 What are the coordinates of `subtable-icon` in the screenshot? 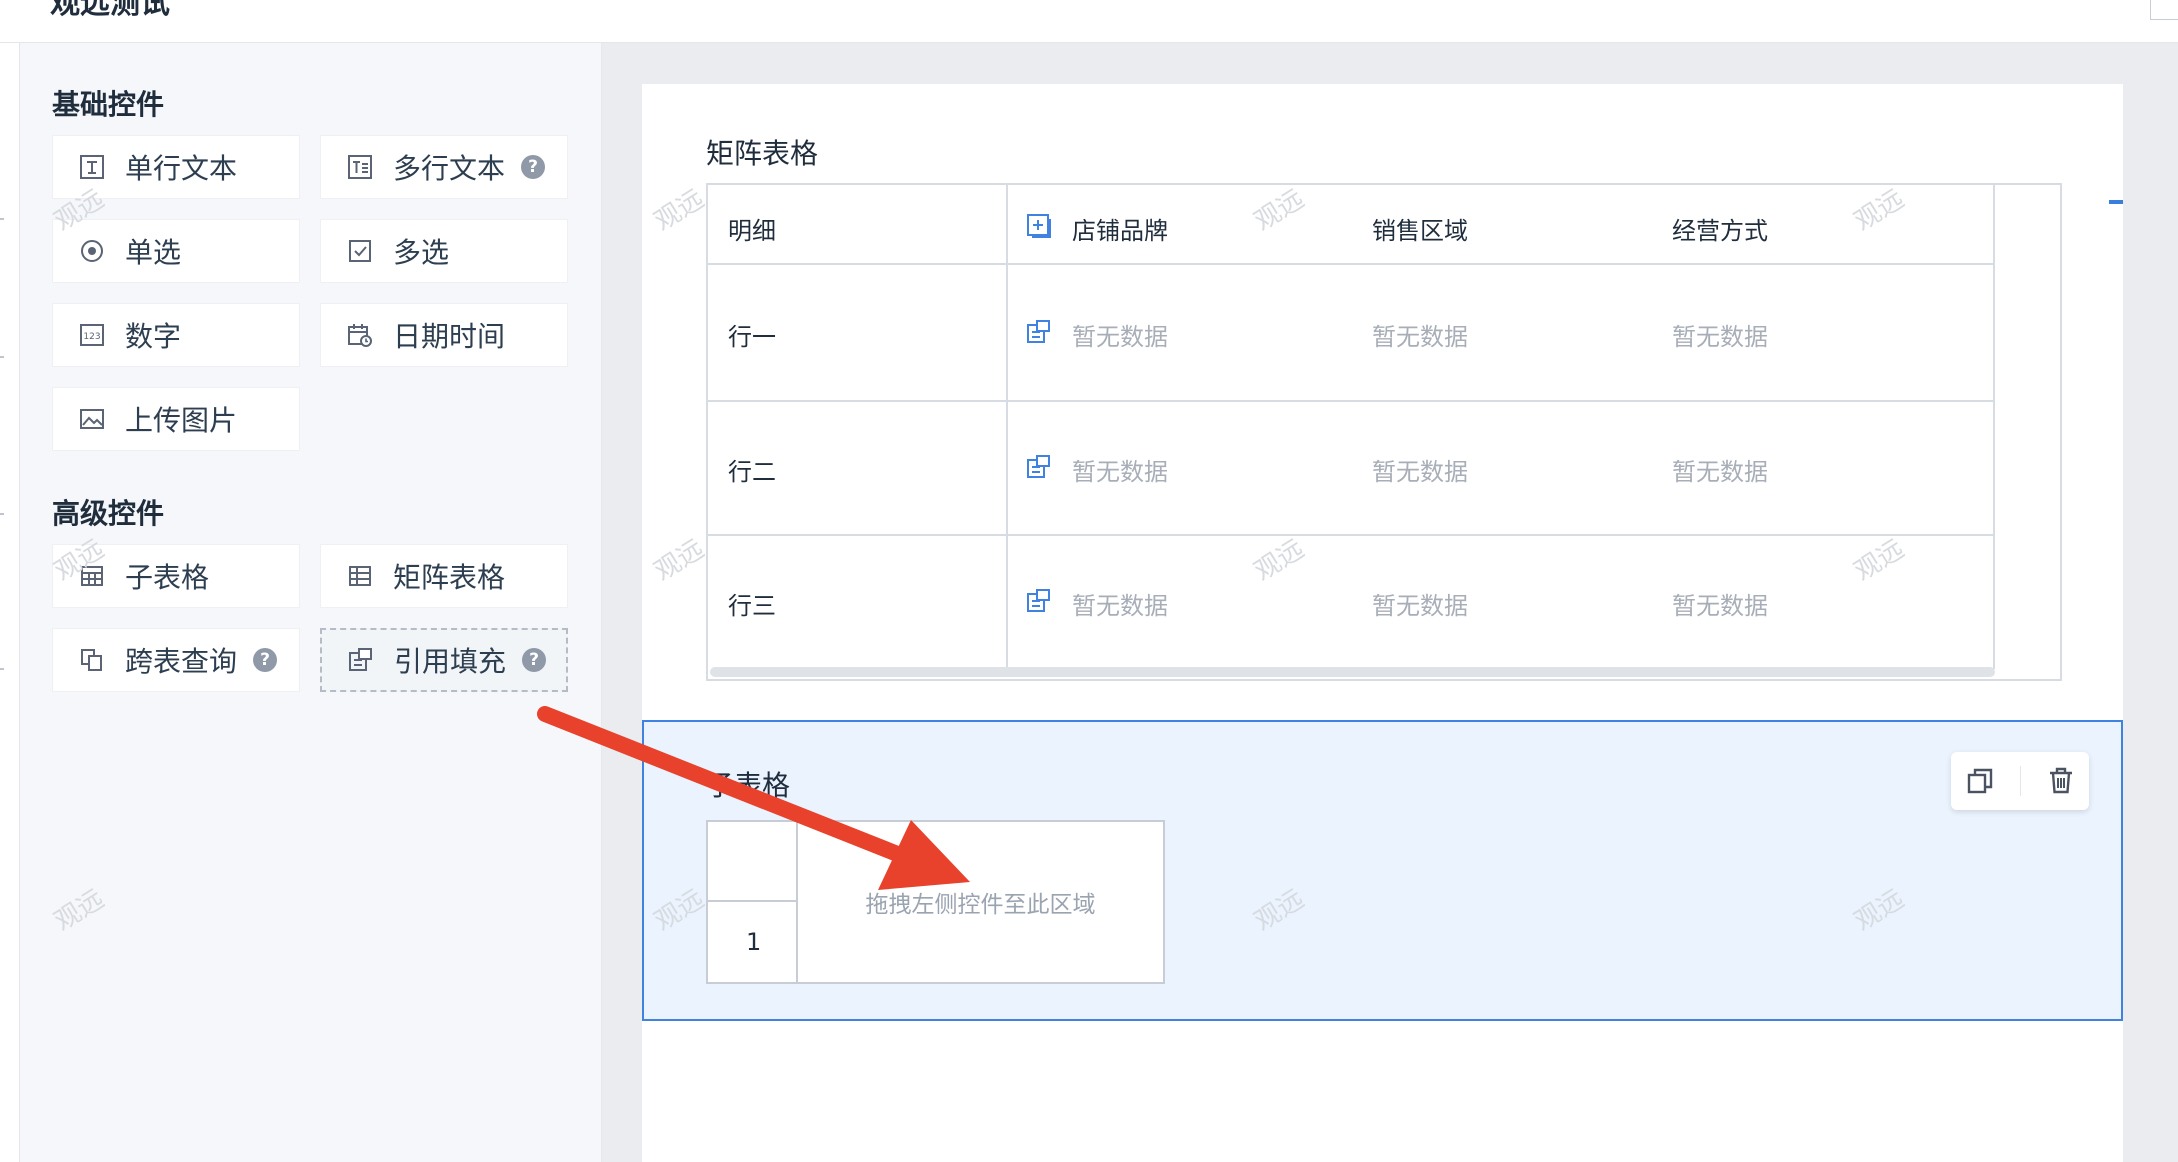 It's located at (92, 576).